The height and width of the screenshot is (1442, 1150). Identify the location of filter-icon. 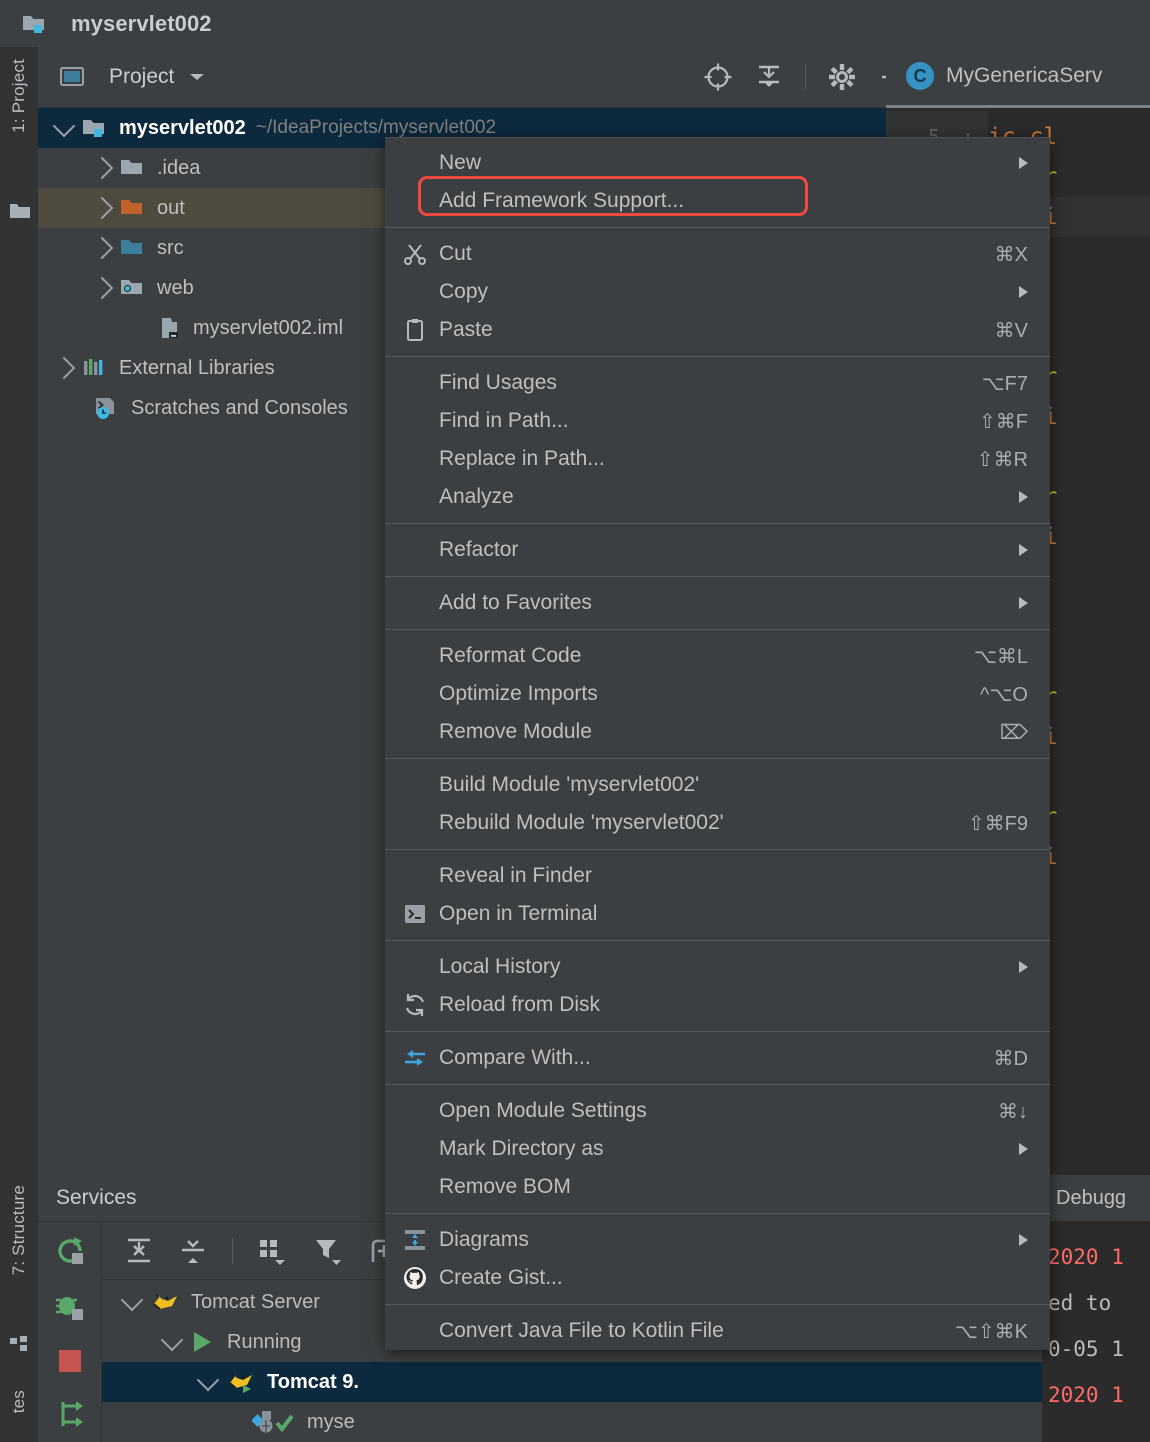
(329, 1251).